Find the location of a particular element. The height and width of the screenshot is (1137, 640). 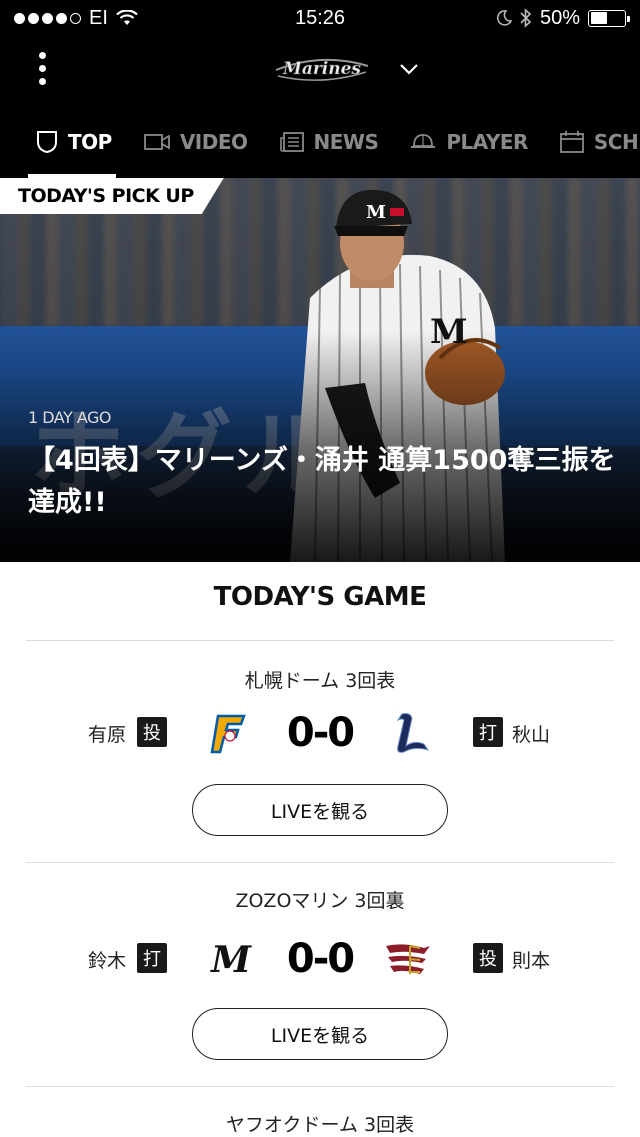

svg-text: Marines is located at coordinates (321, 69).